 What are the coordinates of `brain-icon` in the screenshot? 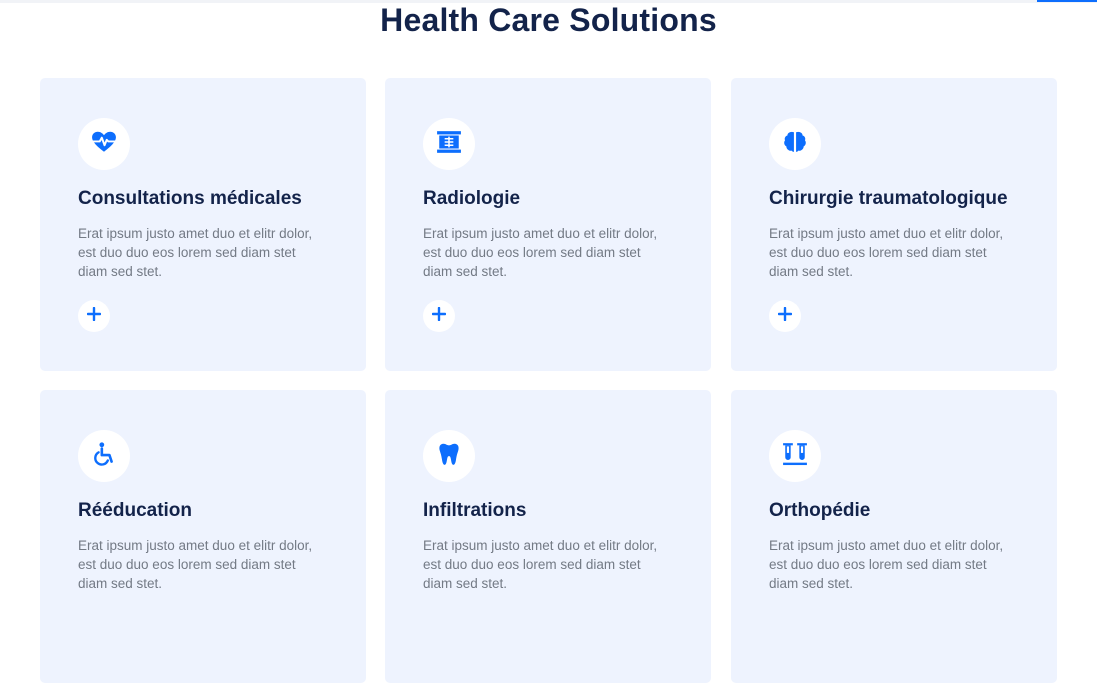 It's located at (795, 144).